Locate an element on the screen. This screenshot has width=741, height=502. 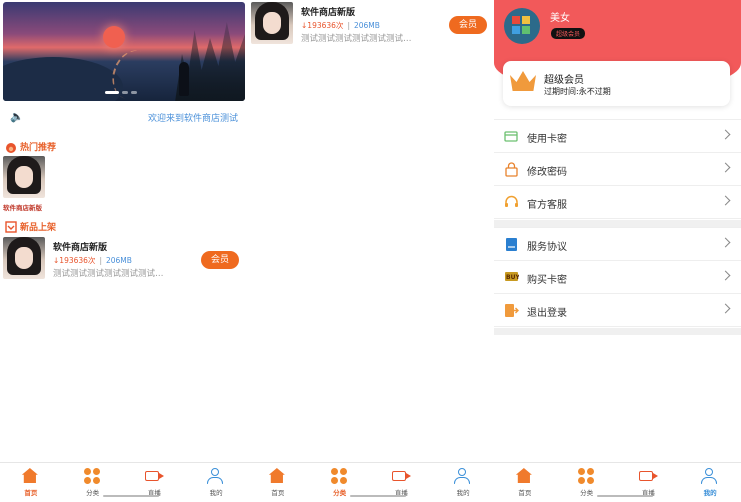
headset-icon is located at coordinates (511, 201).